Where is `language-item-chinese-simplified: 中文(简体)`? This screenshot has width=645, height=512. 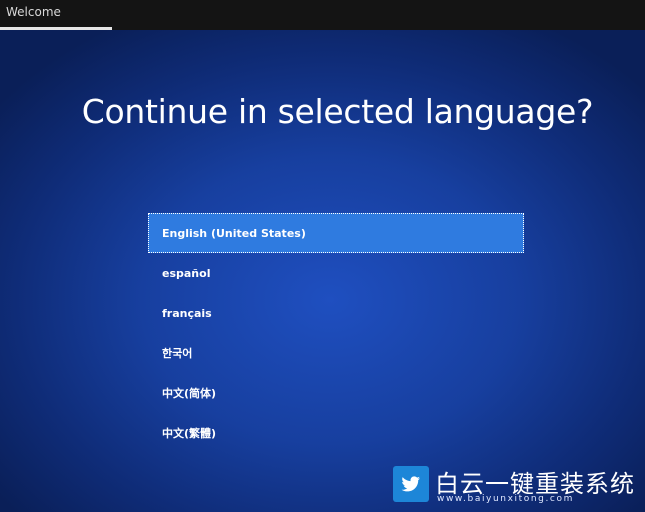 language-item-chinese-simplified: 中文(简体) is located at coordinates (336, 393).